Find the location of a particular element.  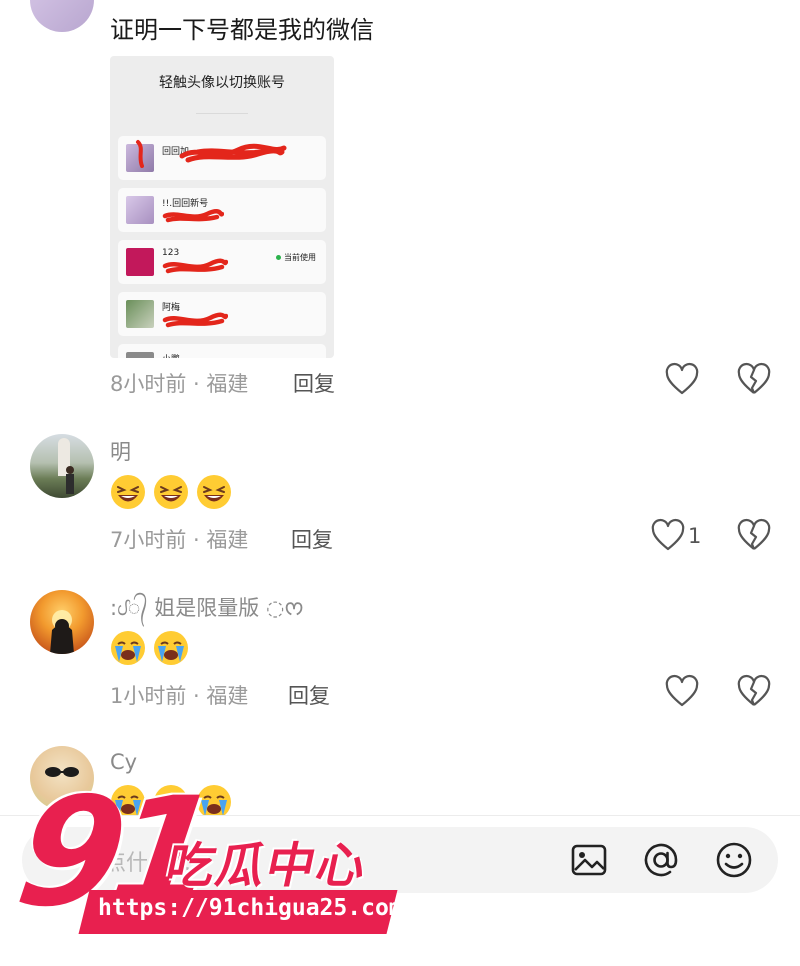

image-icon is located at coordinates (589, 860).